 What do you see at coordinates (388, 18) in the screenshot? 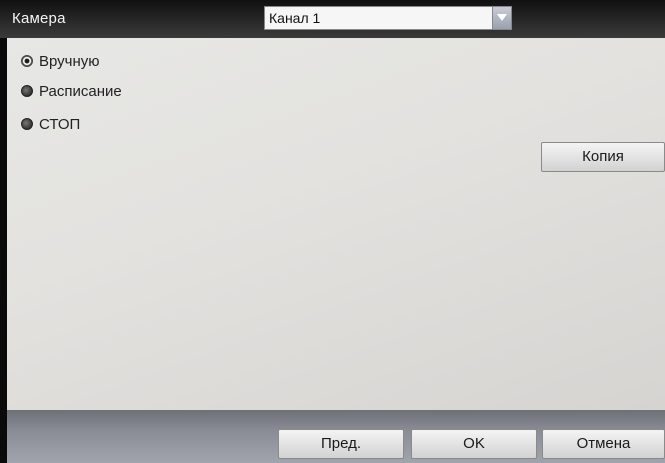
I see `channel-dropdown: Канал 1` at bounding box center [388, 18].